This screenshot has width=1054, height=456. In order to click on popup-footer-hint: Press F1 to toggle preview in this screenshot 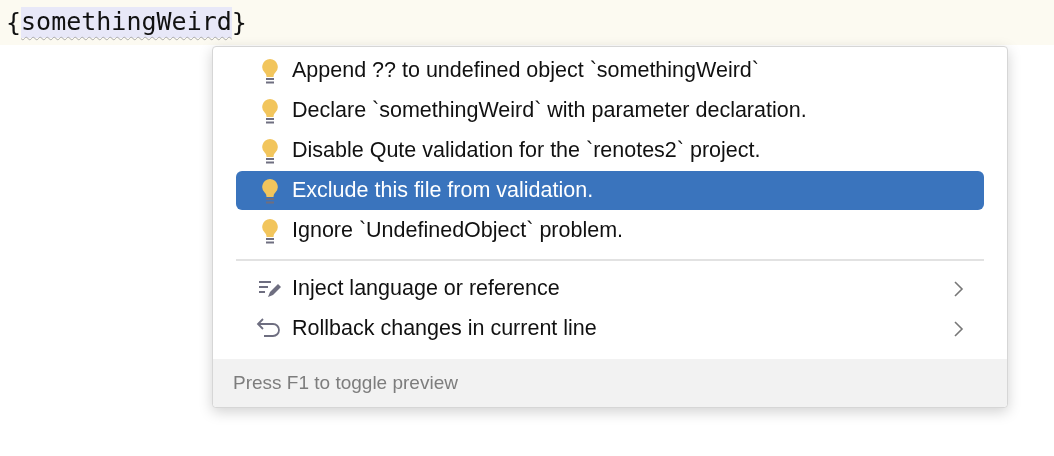, I will do `click(610, 383)`.